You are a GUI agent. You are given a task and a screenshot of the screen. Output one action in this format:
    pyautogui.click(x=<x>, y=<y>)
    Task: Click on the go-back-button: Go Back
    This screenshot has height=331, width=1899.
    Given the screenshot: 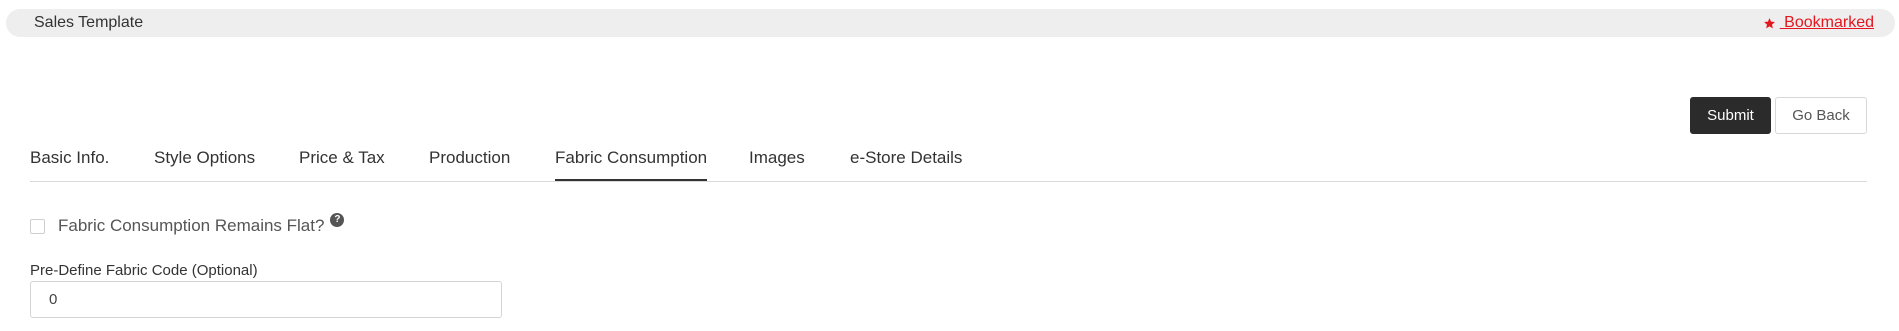 What is the action you would take?
    pyautogui.click(x=1821, y=115)
    